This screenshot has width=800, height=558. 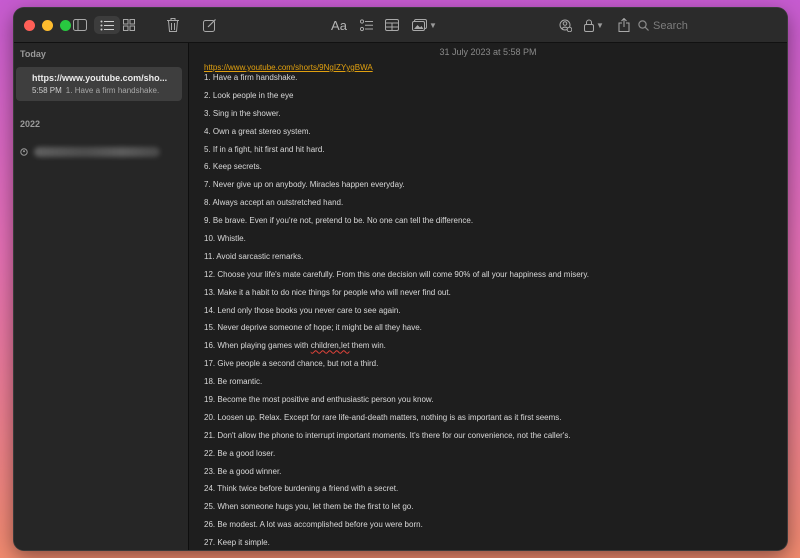 What do you see at coordinates (254, 256) in the screenshot?
I see `note-line: 11. Avoid sarcastic remarks.` at bounding box center [254, 256].